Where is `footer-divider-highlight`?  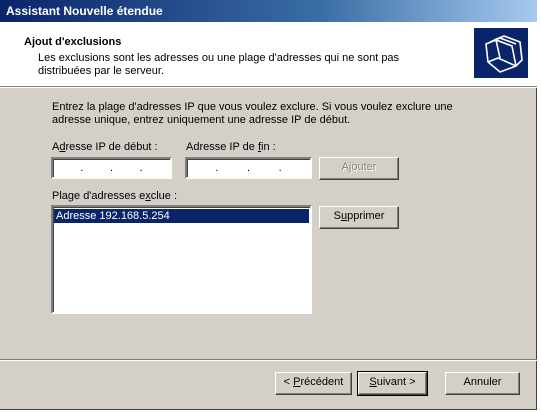 footer-divider-highlight is located at coordinates (268, 360).